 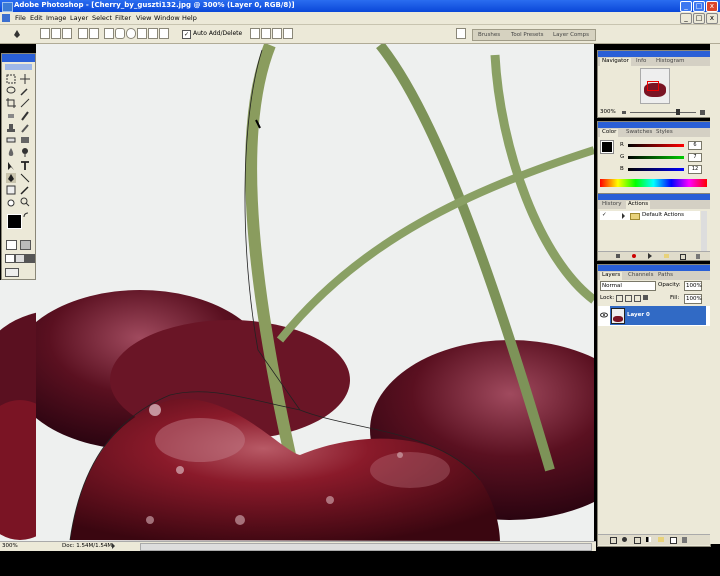 I want to click on tab-navigator: Navigator, so click(x=615, y=62).